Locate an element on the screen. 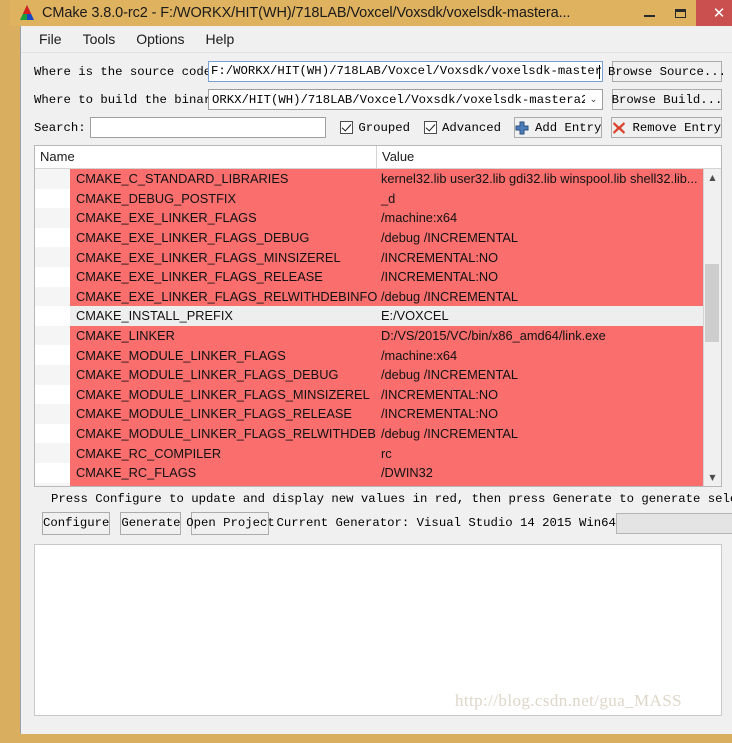 The image size is (732, 743). cell-variable-name: CMAKE_MODULE_LINKER_FLAGS_MINSIZEREL is located at coordinates (223, 394).